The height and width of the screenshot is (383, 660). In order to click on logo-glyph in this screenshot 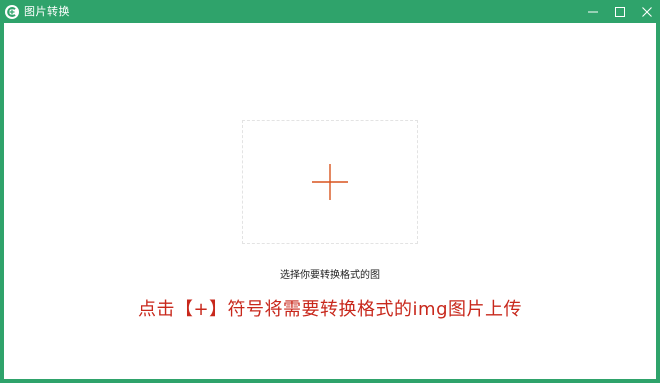, I will do `click(11, 11)`.